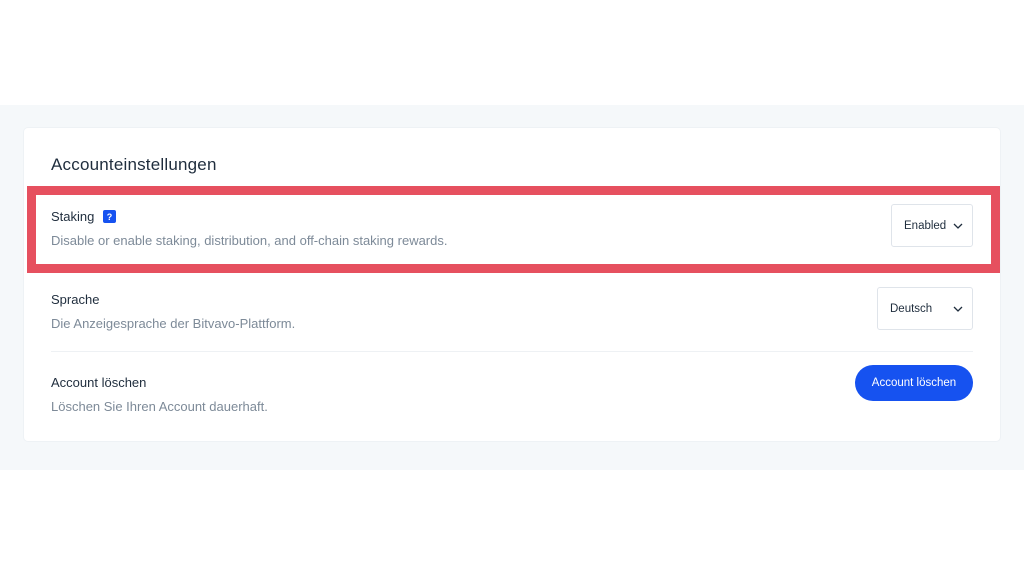 The width and height of the screenshot is (1024, 576). What do you see at coordinates (914, 383) in the screenshot?
I see `delete-account-button: Account löschen` at bounding box center [914, 383].